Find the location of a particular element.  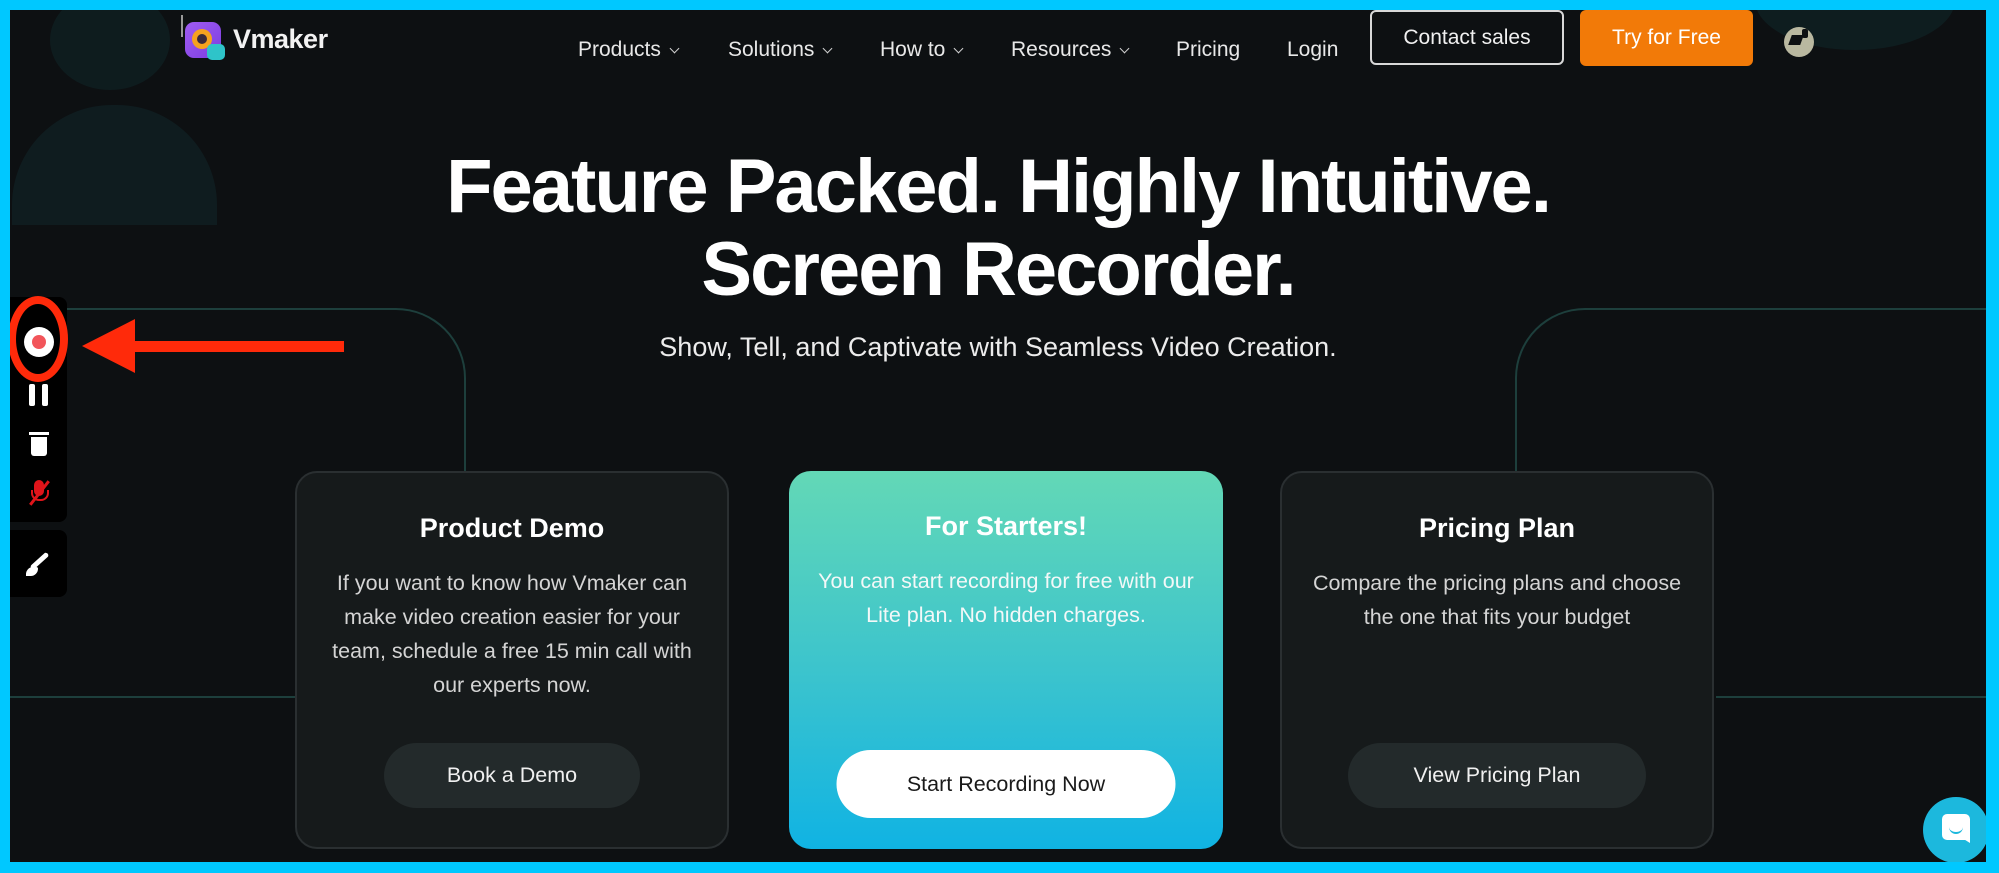

brand-logo: Vmaker is located at coordinates (254, 37).